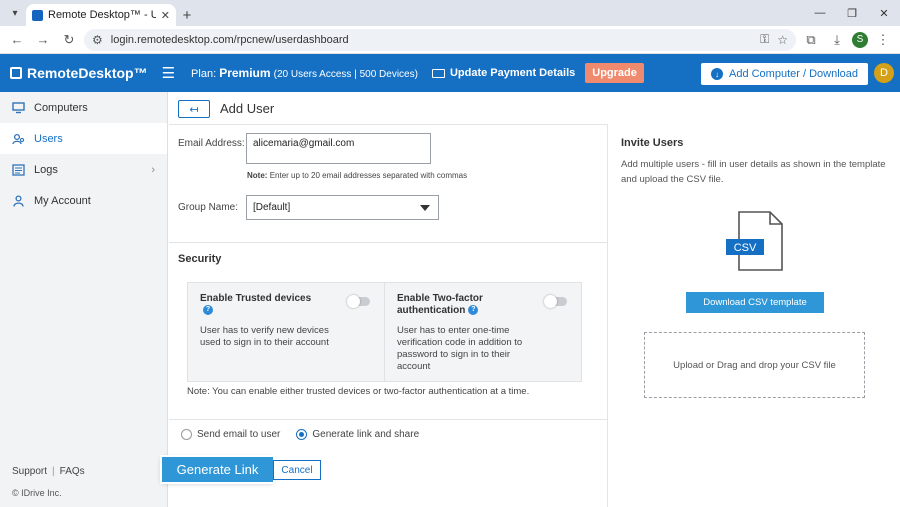 This screenshot has height=507, width=900. What do you see at coordinates (782, 40) in the screenshot?
I see `bookmark-star-icon: ☆` at bounding box center [782, 40].